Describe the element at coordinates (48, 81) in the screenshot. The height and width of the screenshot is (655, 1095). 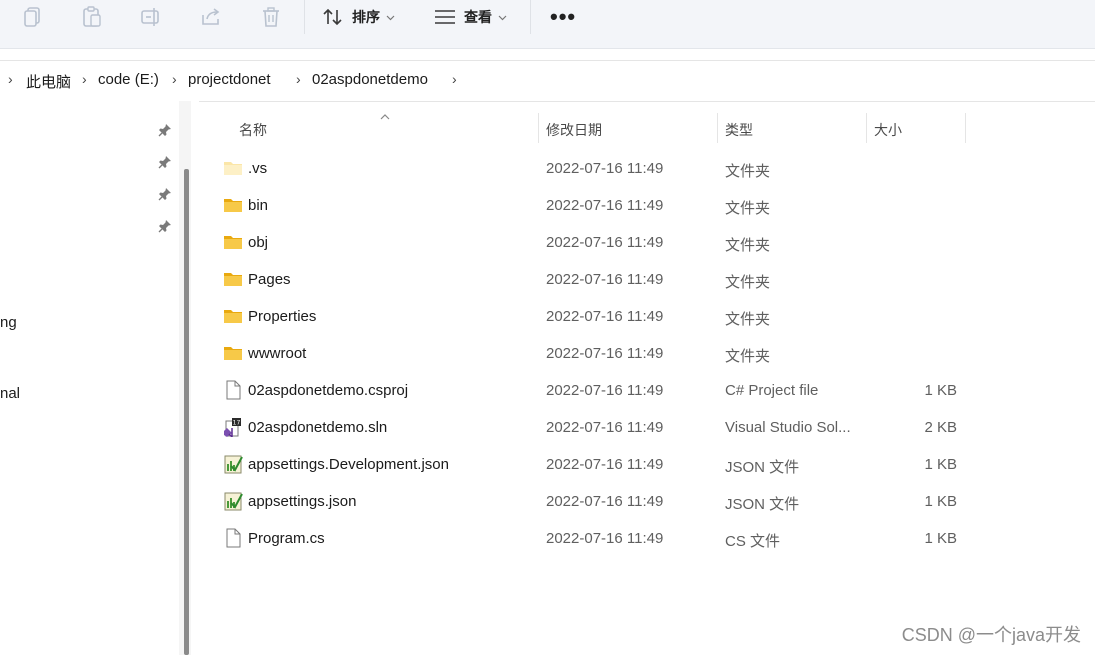
I see `breadcrumb-this-pc: 此电脑` at that location.